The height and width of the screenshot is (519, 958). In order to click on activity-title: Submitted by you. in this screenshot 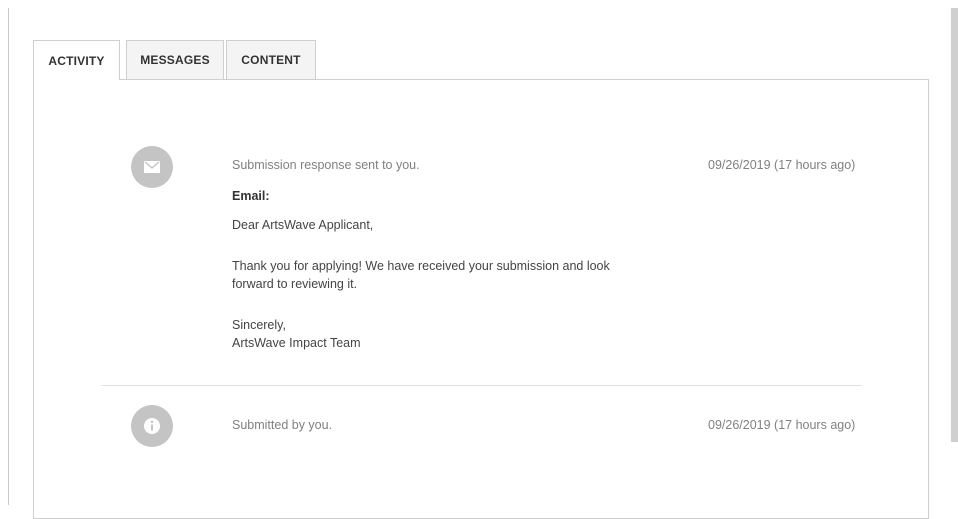, I will do `click(282, 425)`.